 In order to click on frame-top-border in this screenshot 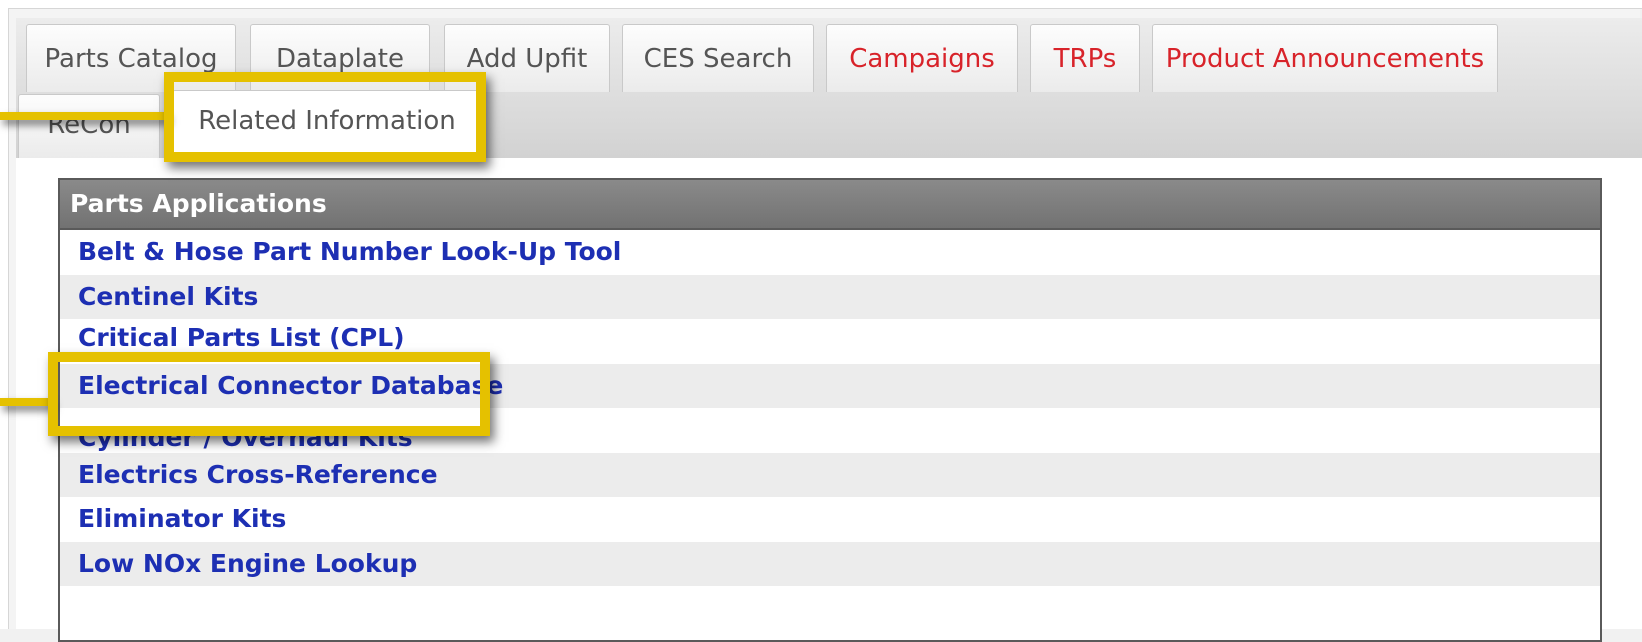, I will do `click(821, 4)`.